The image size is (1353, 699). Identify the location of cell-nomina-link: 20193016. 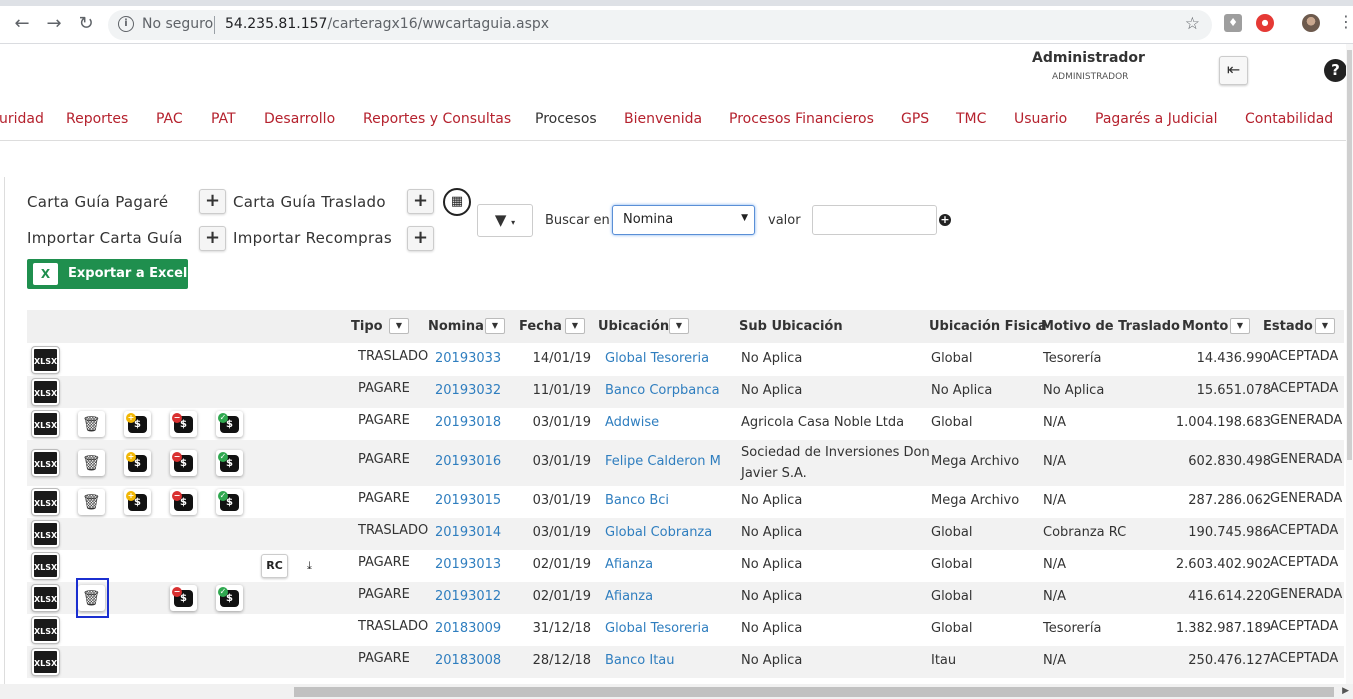
(468, 461).